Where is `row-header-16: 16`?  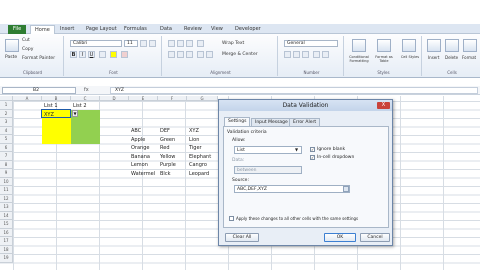 row-header-16: 16 is located at coordinates (6, 232).